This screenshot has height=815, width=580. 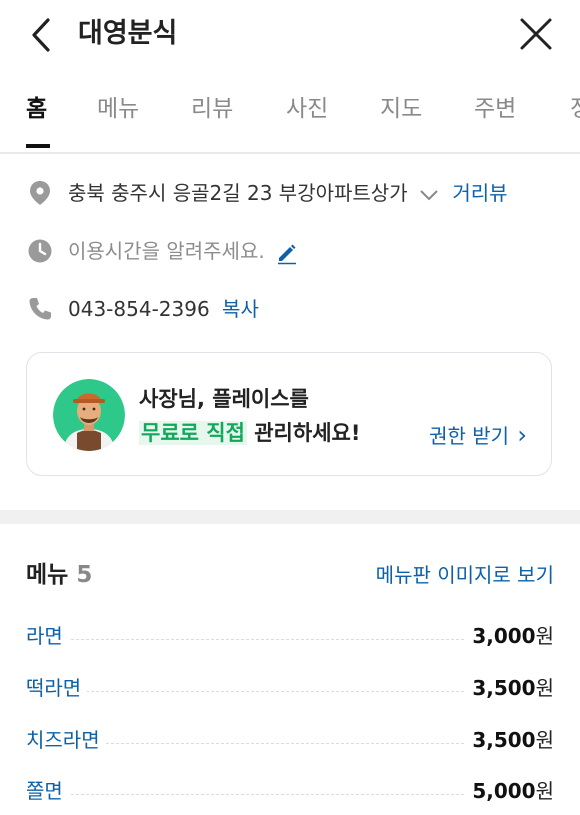 What do you see at coordinates (40, 193) in the screenshot?
I see `location-pin-icon` at bounding box center [40, 193].